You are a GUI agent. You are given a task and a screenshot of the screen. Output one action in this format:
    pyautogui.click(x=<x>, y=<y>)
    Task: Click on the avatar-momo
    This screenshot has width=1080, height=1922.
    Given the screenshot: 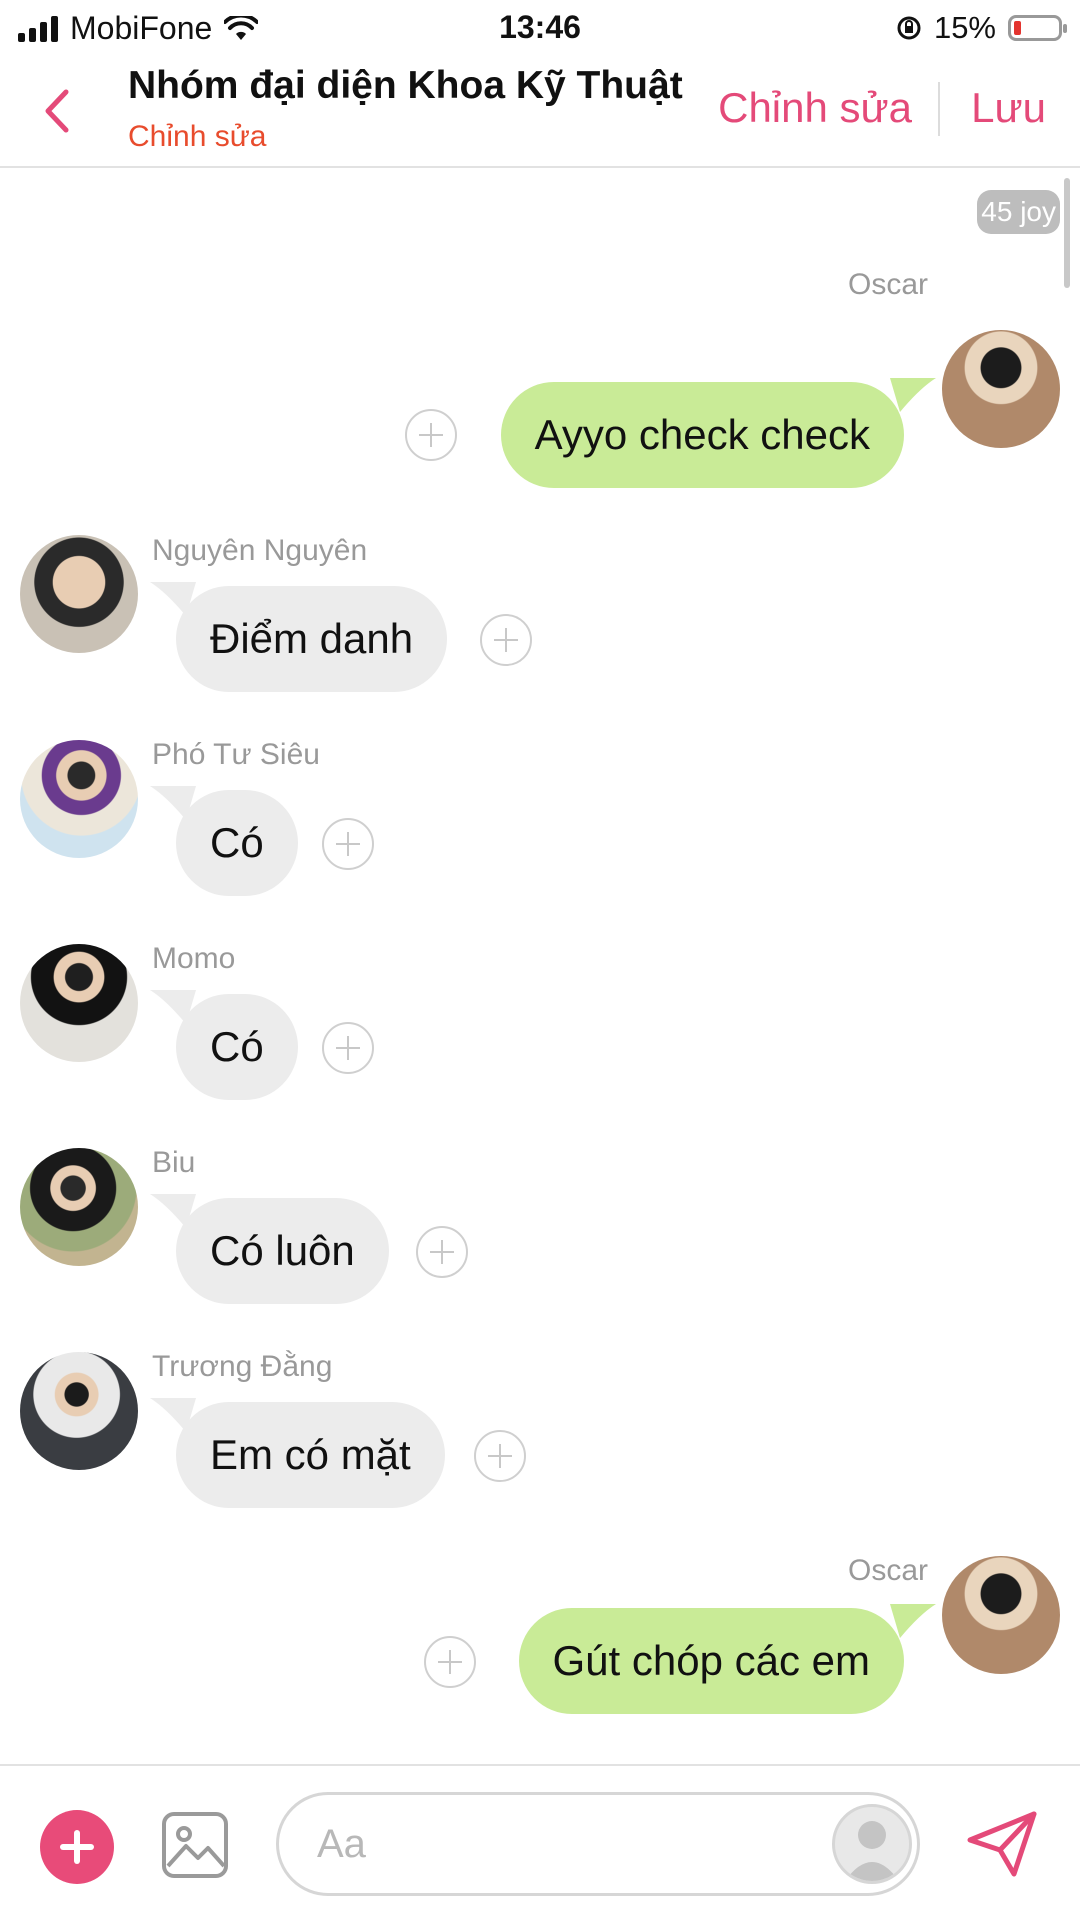 What is the action you would take?
    pyautogui.click(x=79, y=1003)
    